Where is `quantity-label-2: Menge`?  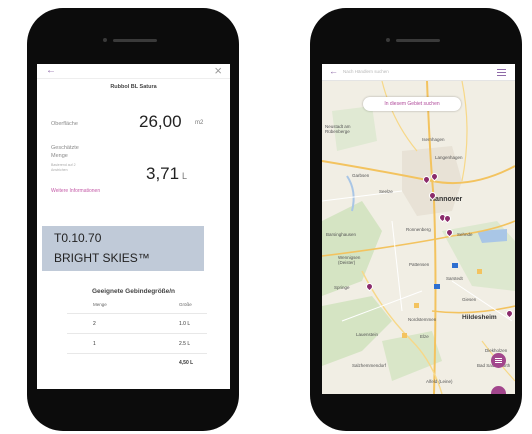 quantity-label-2: Menge is located at coordinates (59, 156).